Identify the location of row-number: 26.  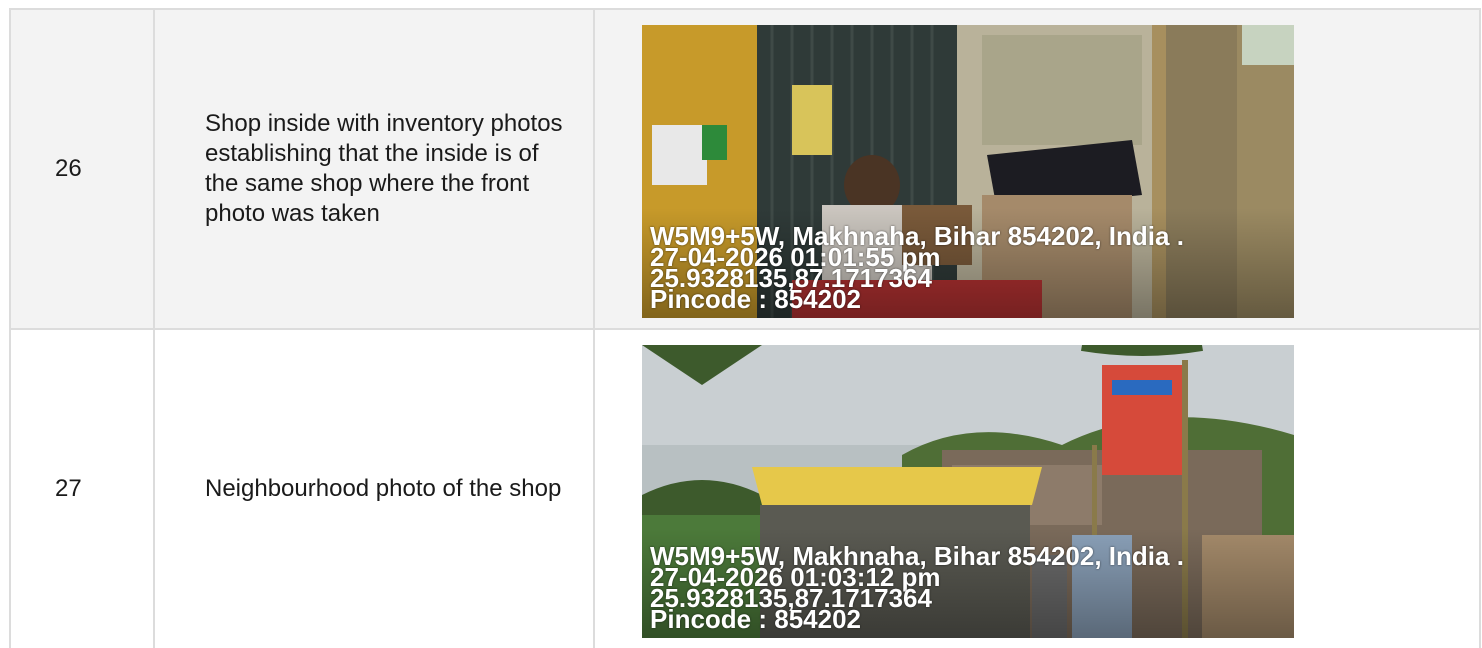
(83, 169).